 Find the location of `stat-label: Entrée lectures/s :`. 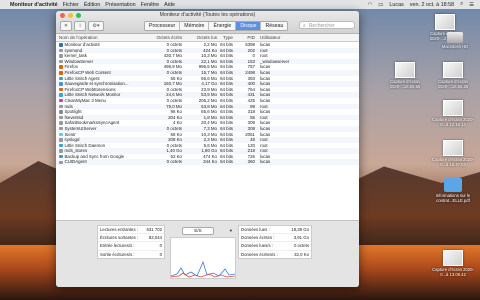

stat-label: Entrée lectures/s : is located at coordinates (117, 246).